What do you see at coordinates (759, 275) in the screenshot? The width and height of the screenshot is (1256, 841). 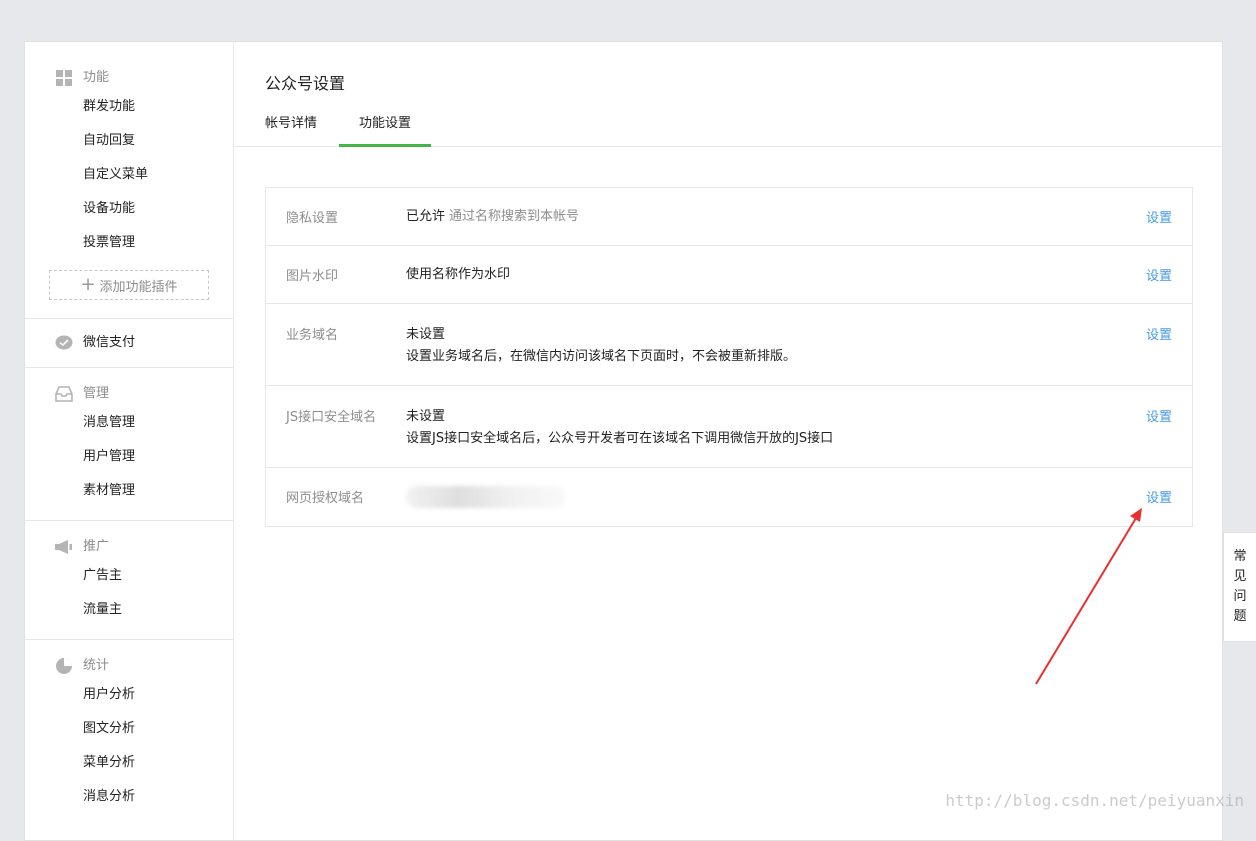 I see `row-content: 使用名称作为水印` at bounding box center [759, 275].